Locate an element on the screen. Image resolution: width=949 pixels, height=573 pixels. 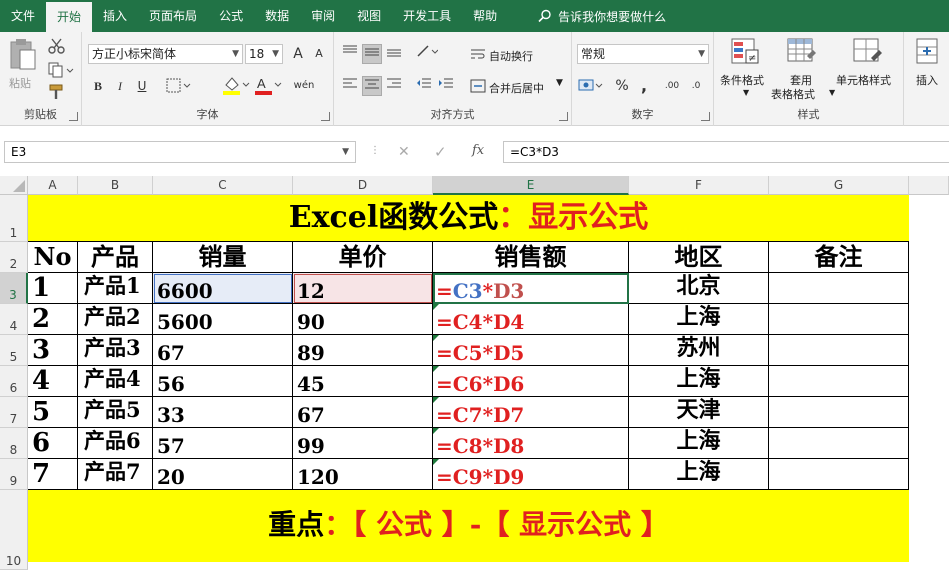
cell-price: 90 is located at coordinates (363, 319).